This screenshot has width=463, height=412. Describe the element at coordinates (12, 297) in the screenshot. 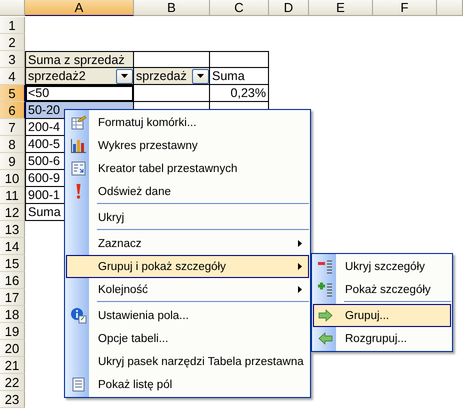

I see `row-header: 17` at that location.